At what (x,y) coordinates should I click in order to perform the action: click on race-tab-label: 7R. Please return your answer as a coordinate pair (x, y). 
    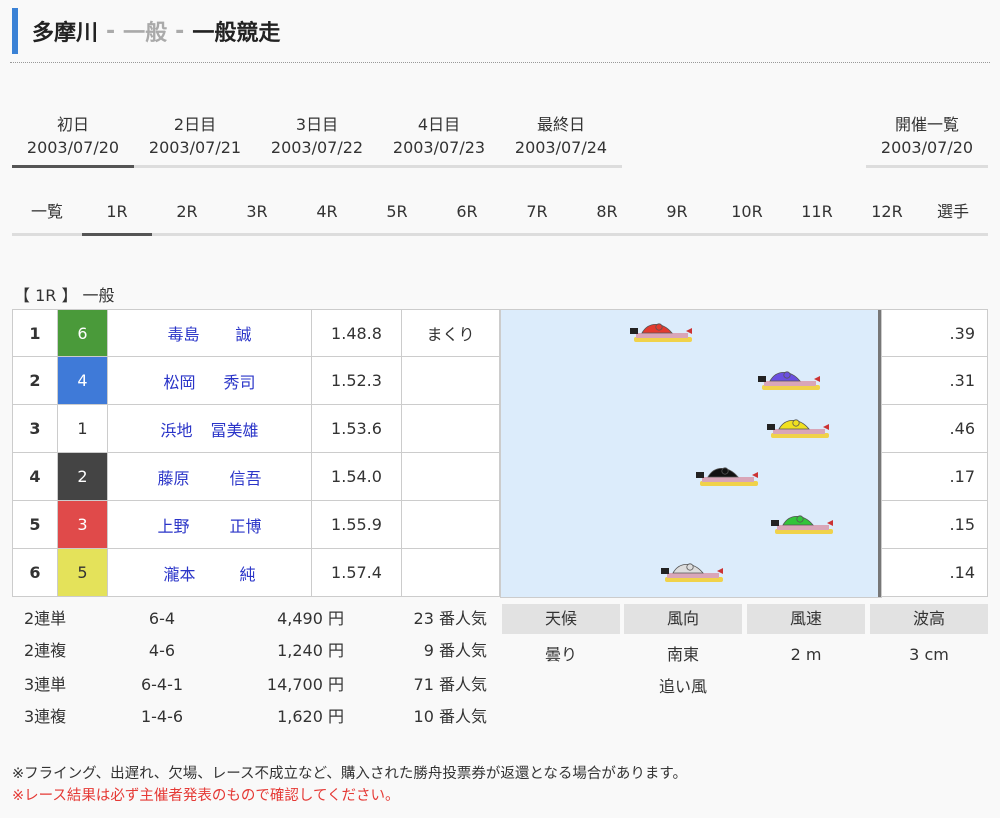
    Looking at the image, I should click on (537, 211).